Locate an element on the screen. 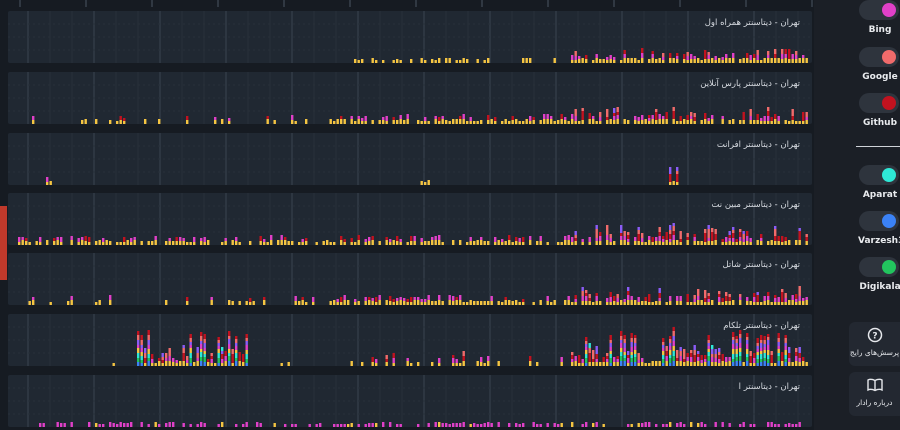  toggle-bing is located at coordinates (879, 10).